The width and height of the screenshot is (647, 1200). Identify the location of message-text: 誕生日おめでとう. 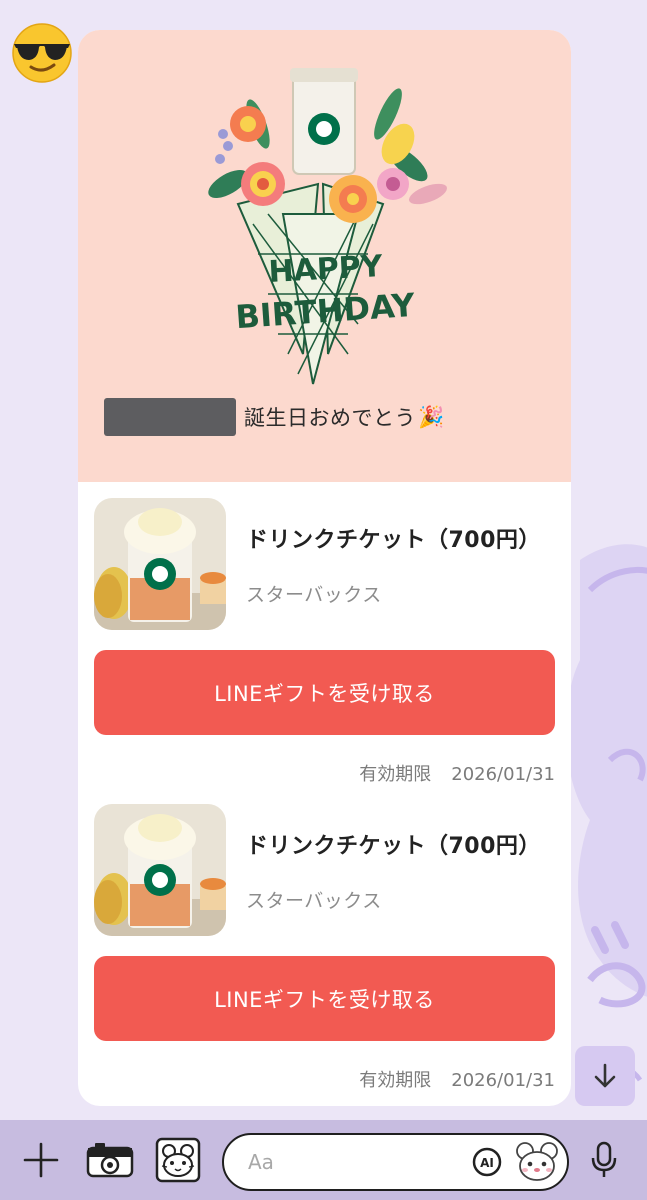
(330, 418).